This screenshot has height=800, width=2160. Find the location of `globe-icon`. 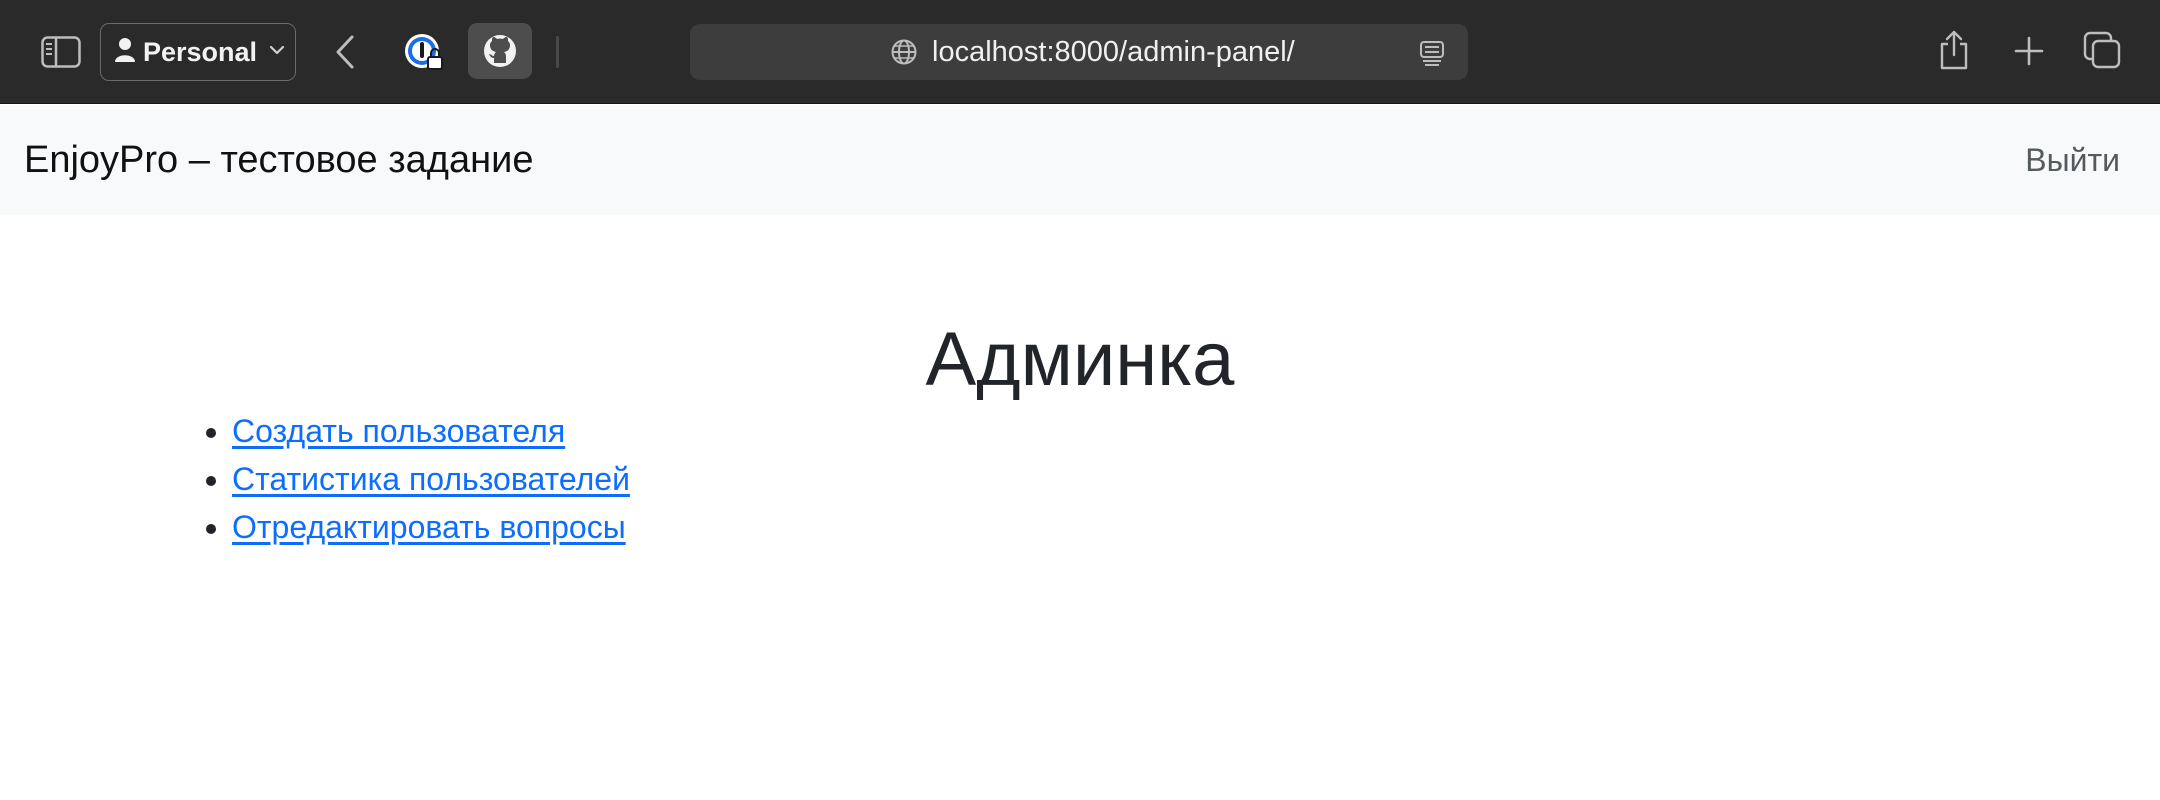

globe-icon is located at coordinates (904, 52).